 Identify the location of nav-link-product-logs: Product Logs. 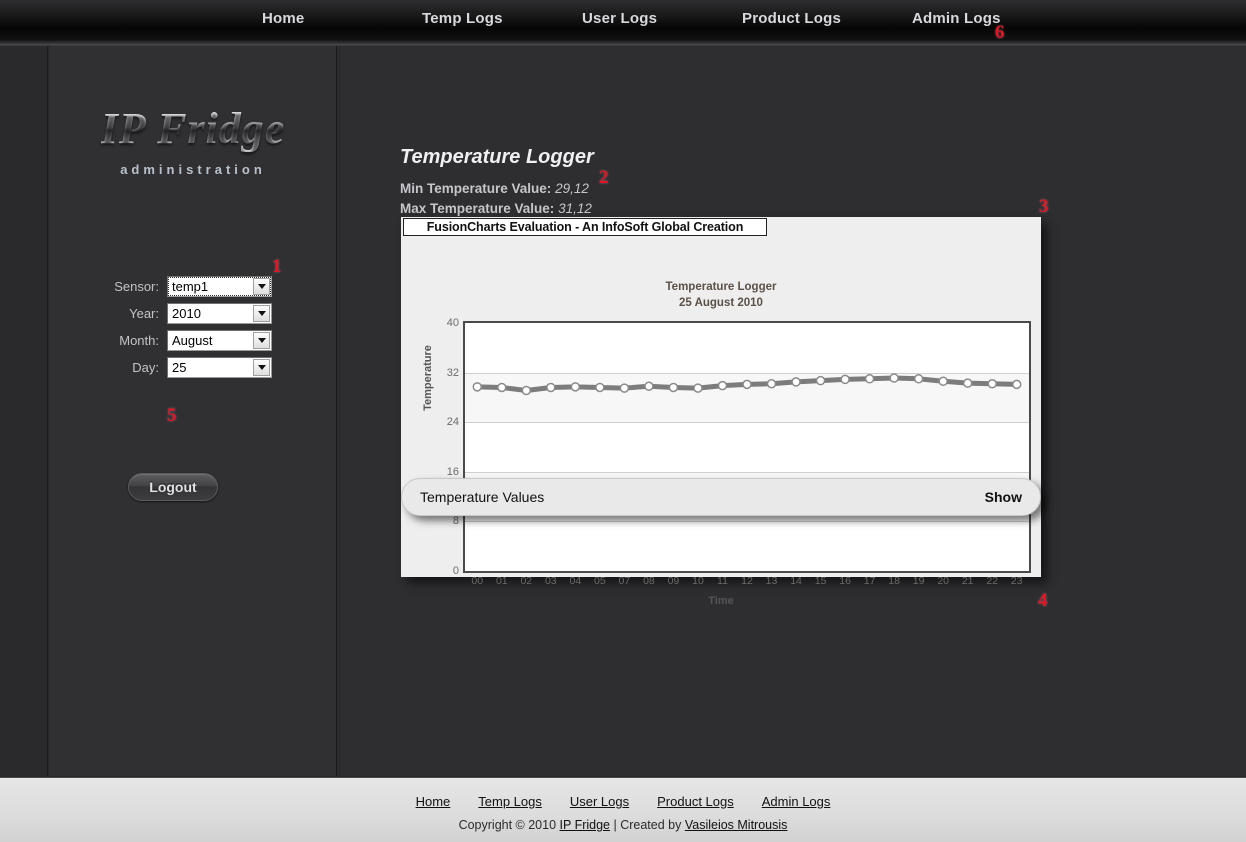
(827, 18).